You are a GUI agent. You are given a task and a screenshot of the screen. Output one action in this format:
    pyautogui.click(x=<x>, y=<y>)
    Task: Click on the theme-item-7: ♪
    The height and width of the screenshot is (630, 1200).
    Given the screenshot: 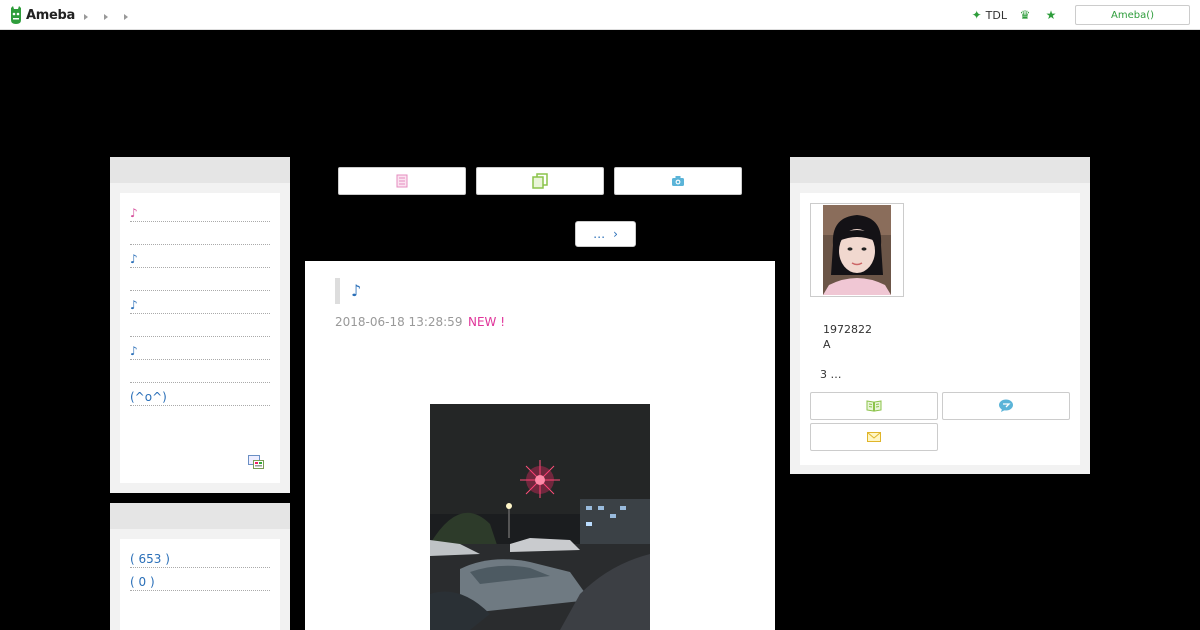 What is the action you would take?
    pyautogui.click(x=200, y=348)
    